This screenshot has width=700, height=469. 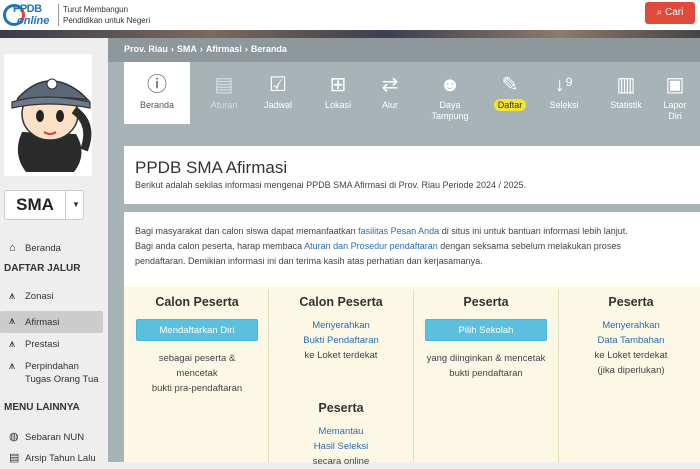 What do you see at coordinates (659, 12) in the screenshot?
I see `search-icon: ⌕` at bounding box center [659, 12].